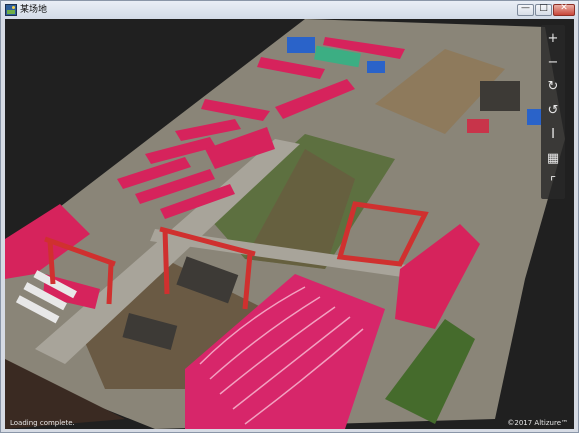  I want to click on zoom-in-icon: +, so click(553, 38).